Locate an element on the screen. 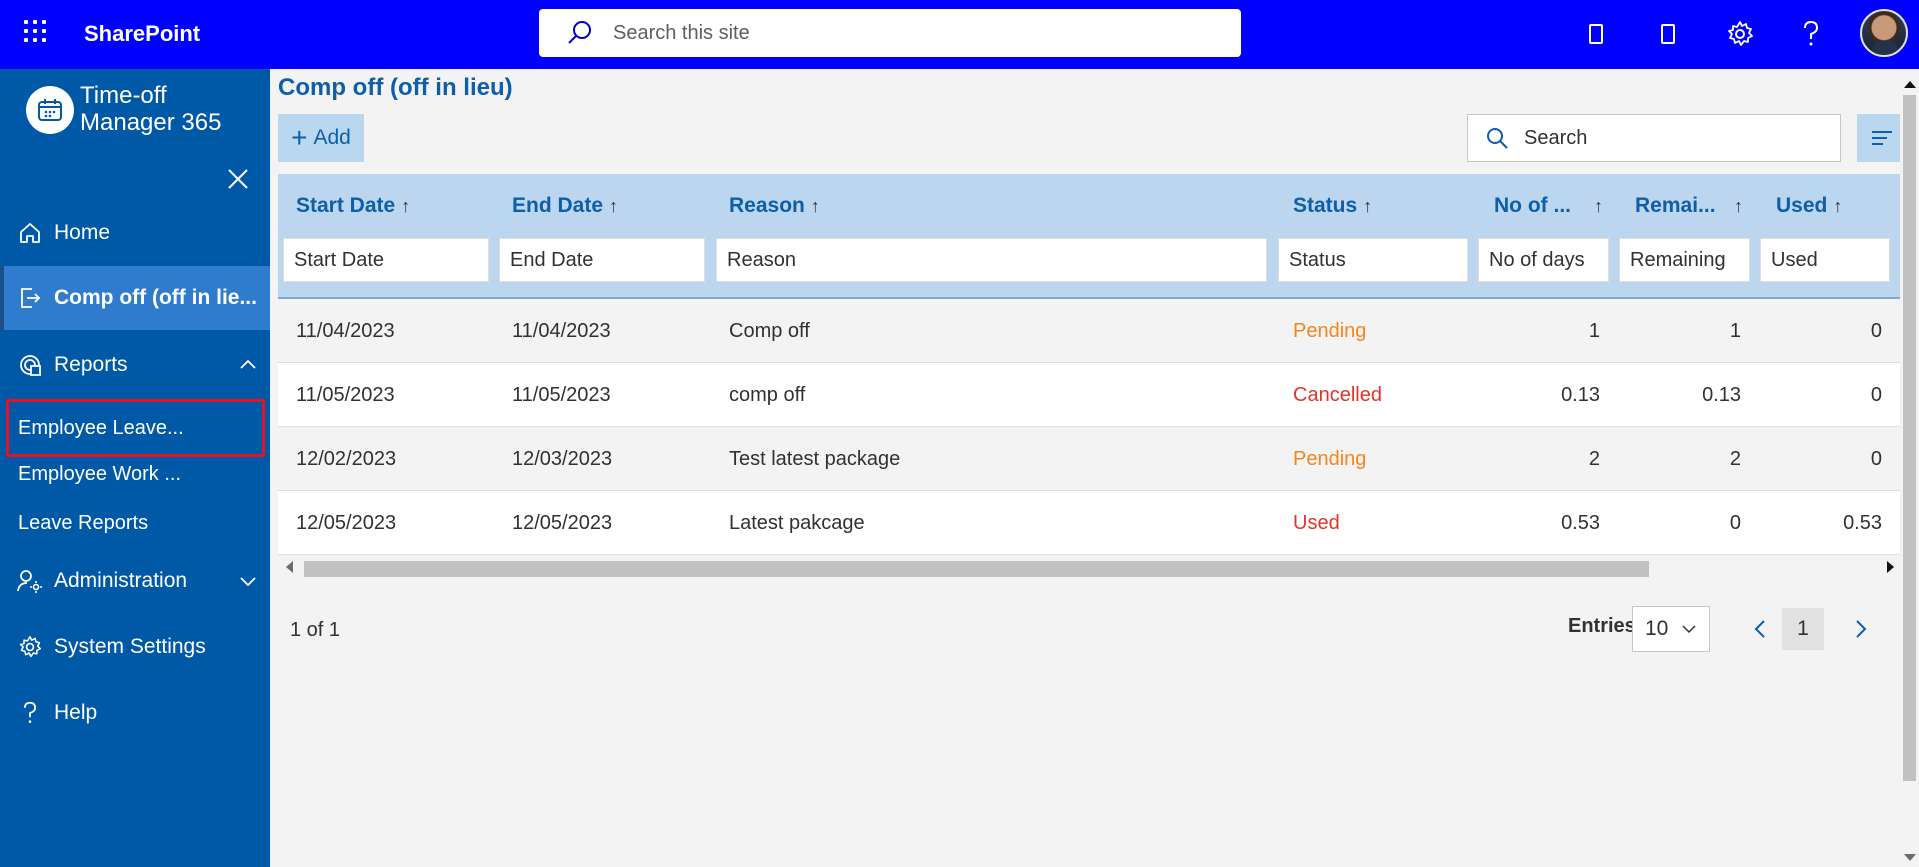  sub-item-leave-reports: Leave Reports is located at coordinates (135, 523).